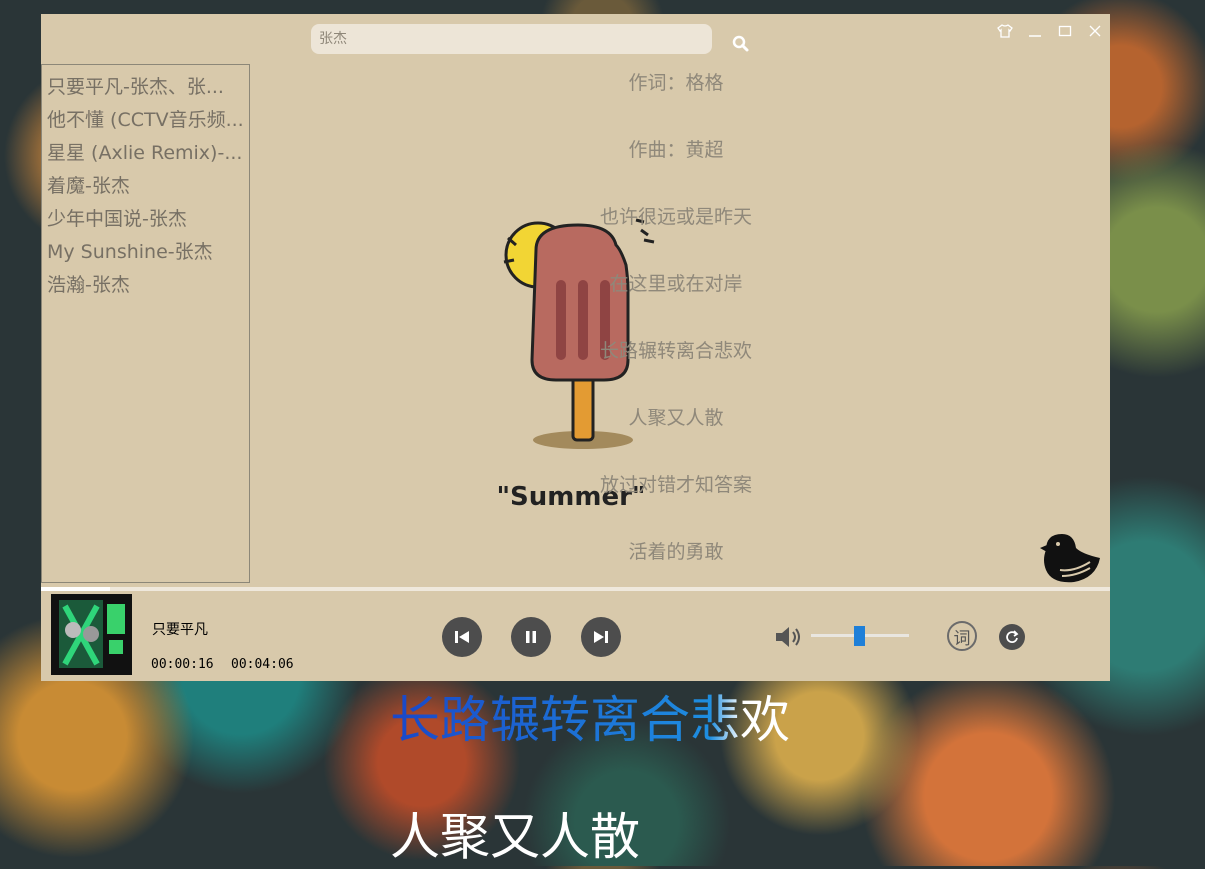 This screenshot has width=1205, height=869. I want to click on lyric-line: 人聚又人散, so click(676, 418).